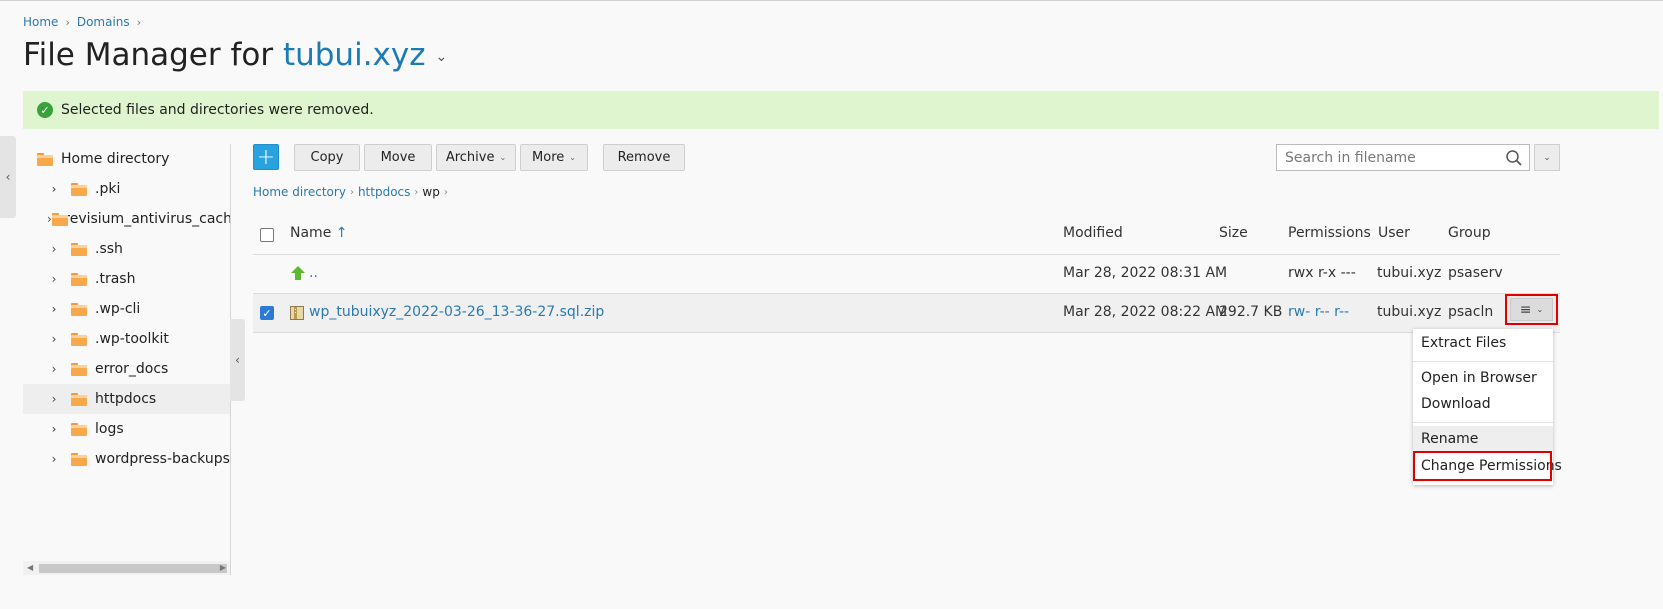 The image size is (1663, 609). What do you see at coordinates (297, 313) in the screenshot?
I see `zip-file-icon` at bounding box center [297, 313].